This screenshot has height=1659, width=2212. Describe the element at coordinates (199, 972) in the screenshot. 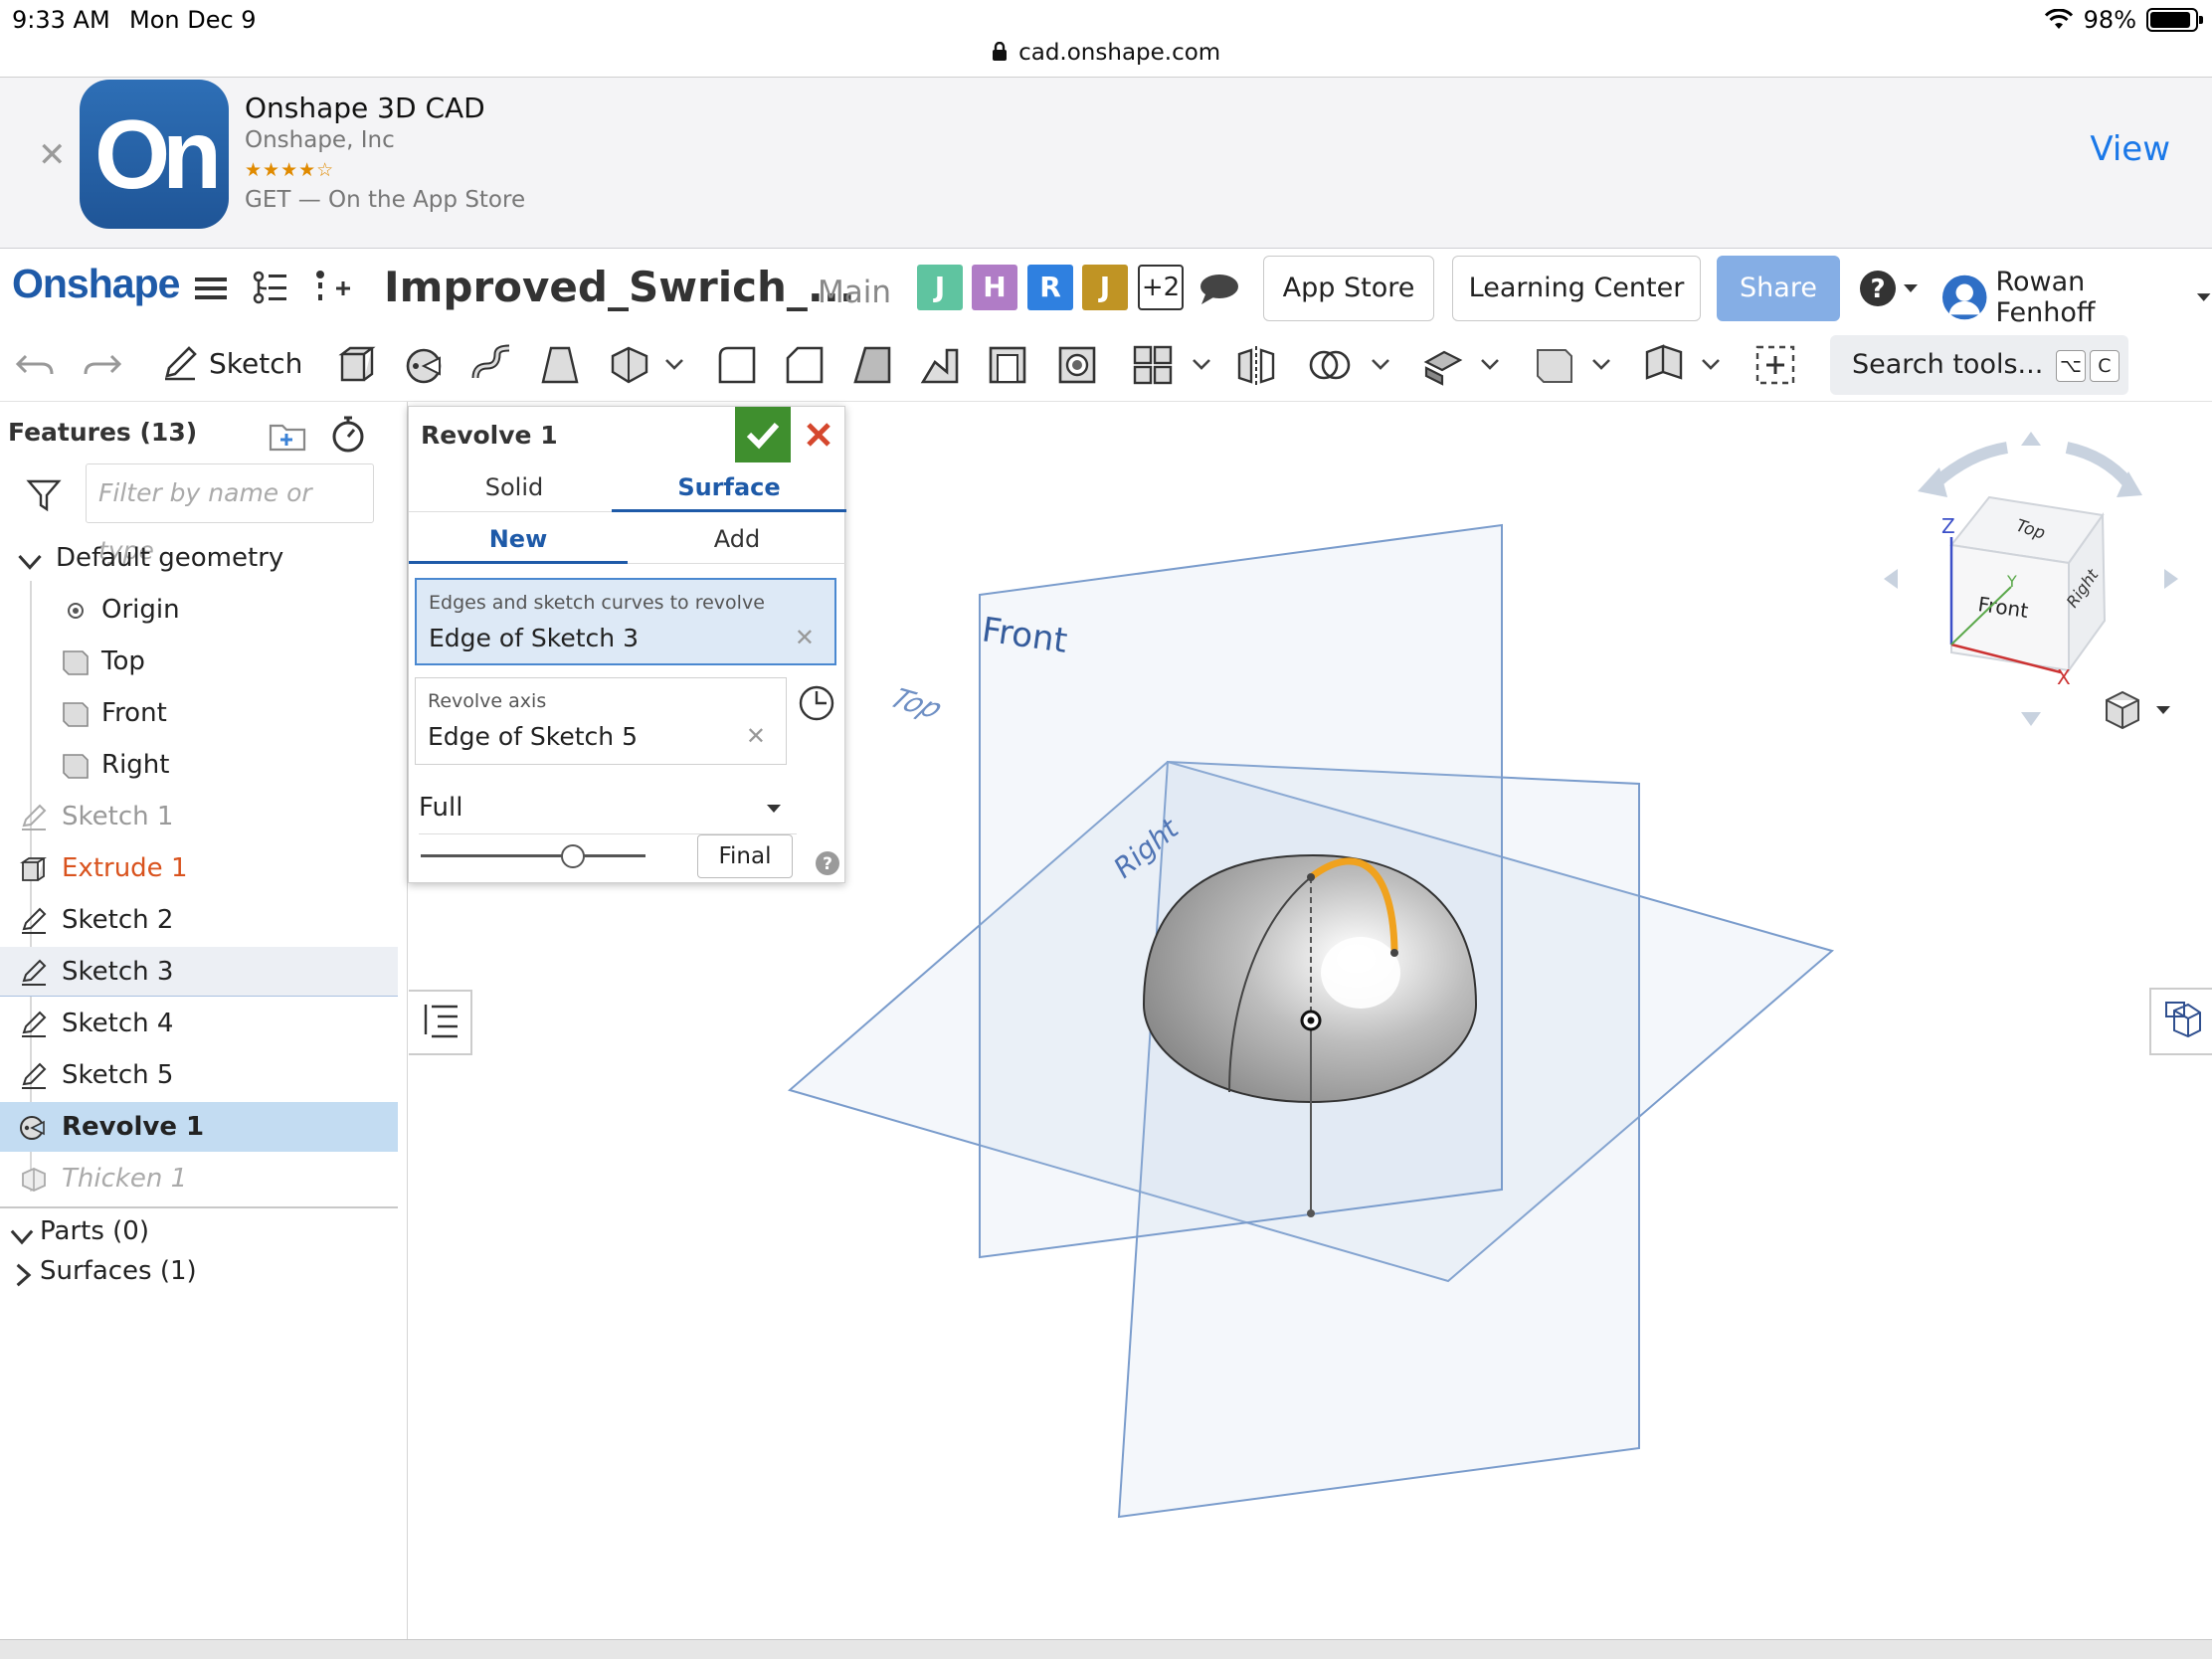

I see `feature-item-sketch-3: Sketch 3` at that location.